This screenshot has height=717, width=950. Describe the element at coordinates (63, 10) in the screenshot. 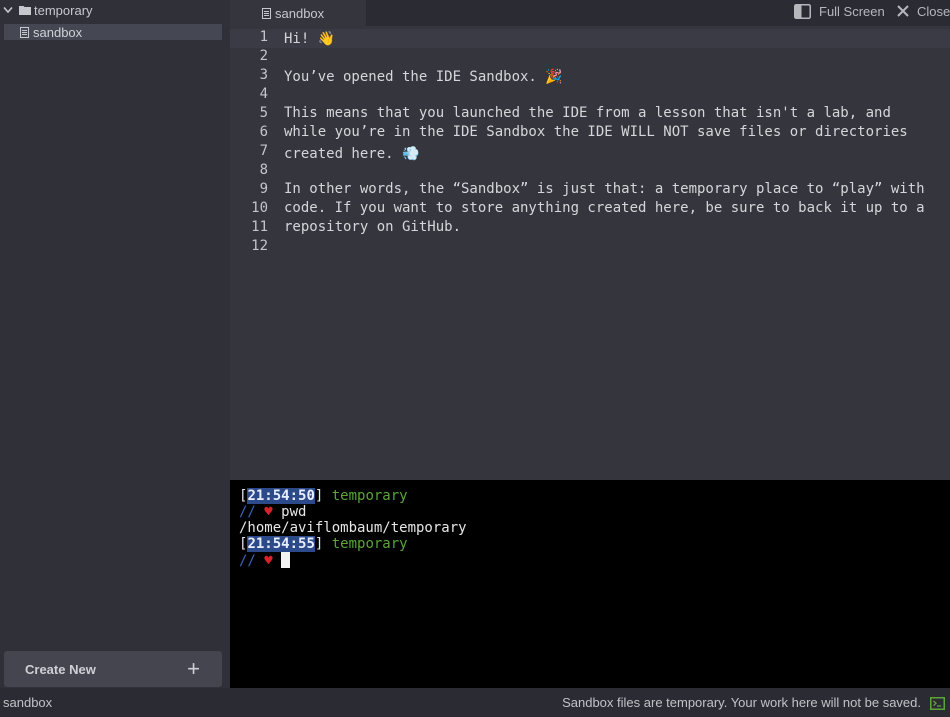

I see `folder-label: temporary` at that location.